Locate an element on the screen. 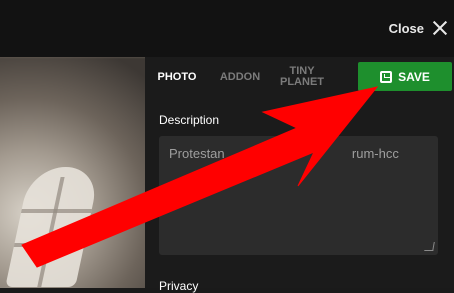 The height and width of the screenshot is (293, 454). editor-tabs: PHOTO ADDON TINY PLANET is located at coordinates (243, 77).